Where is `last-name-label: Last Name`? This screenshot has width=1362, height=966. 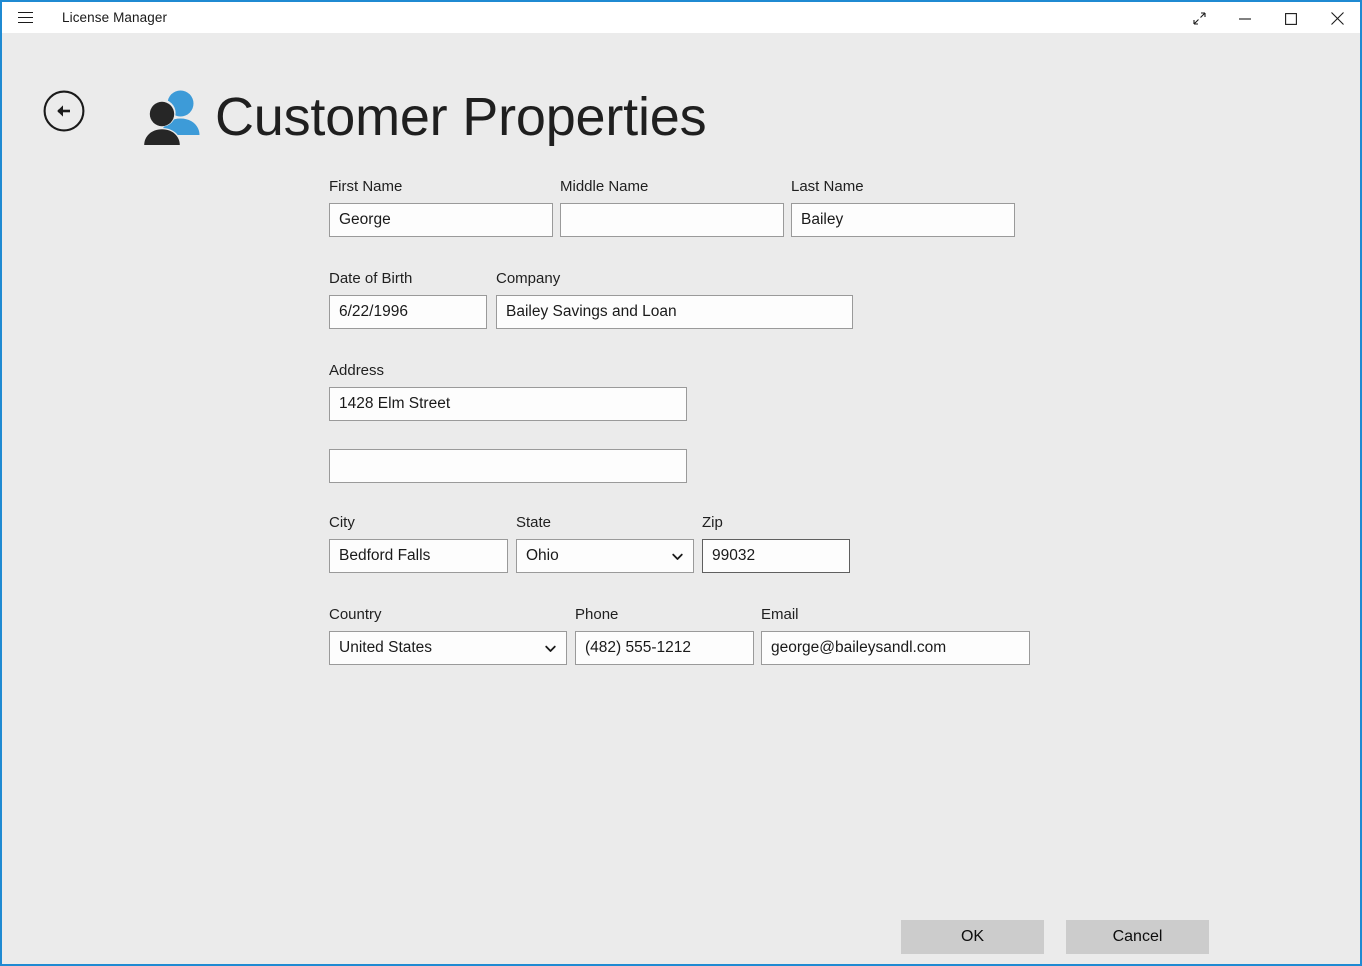 last-name-label: Last Name is located at coordinates (827, 186).